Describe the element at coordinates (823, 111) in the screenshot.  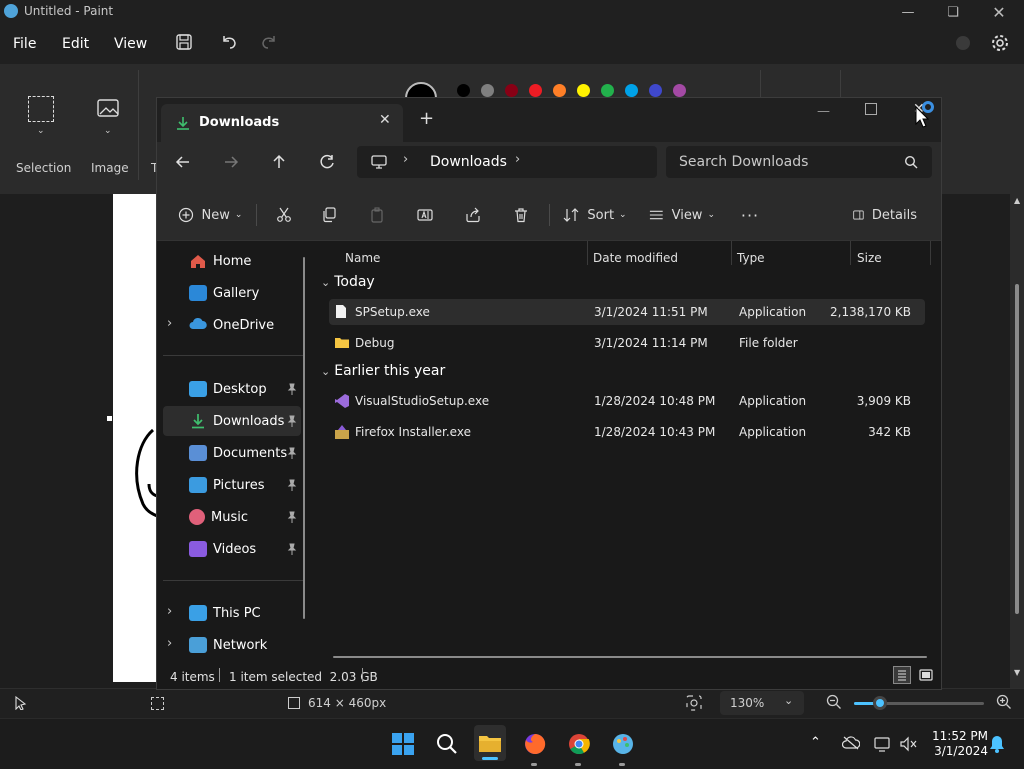
I see `explorer-minimize-button: —` at that location.